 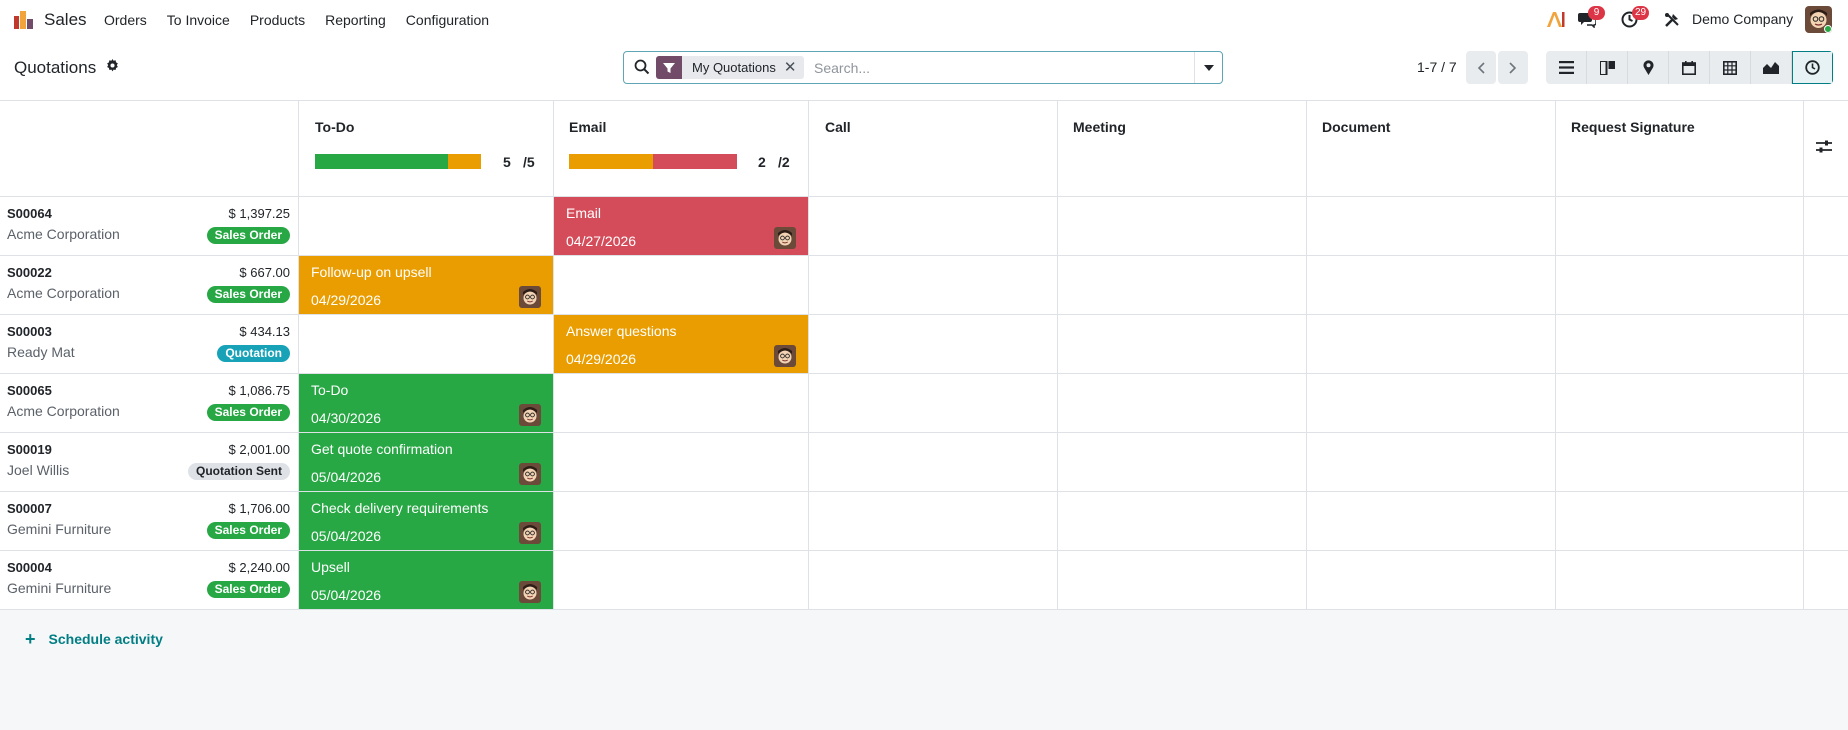 What do you see at coordinates (346, 477) in the screenshot?
I see `activity-date: 05/04/2026` at bounding box center [346, 477].